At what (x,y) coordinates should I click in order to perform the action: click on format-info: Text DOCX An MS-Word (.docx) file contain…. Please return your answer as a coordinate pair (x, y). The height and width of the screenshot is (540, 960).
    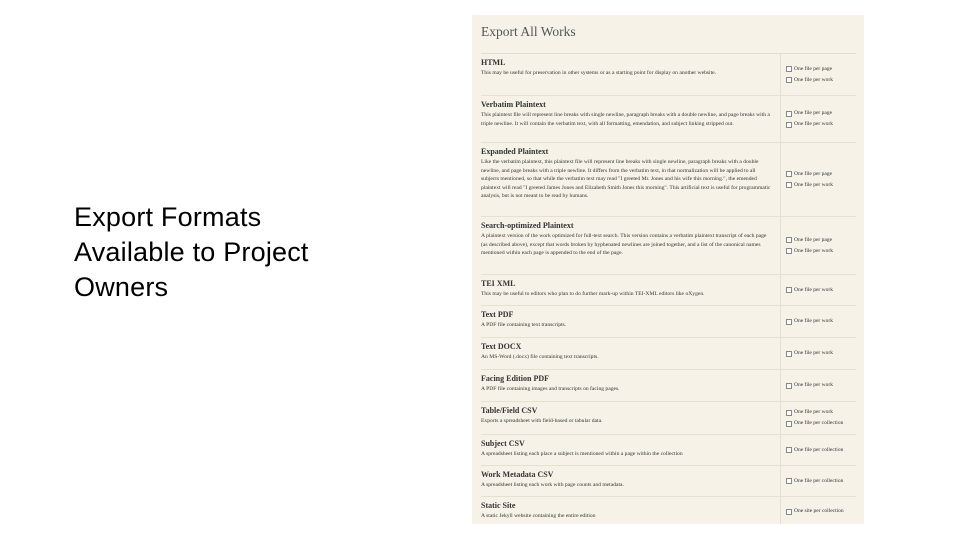
    Looking at the image, I should click on (630, 353).